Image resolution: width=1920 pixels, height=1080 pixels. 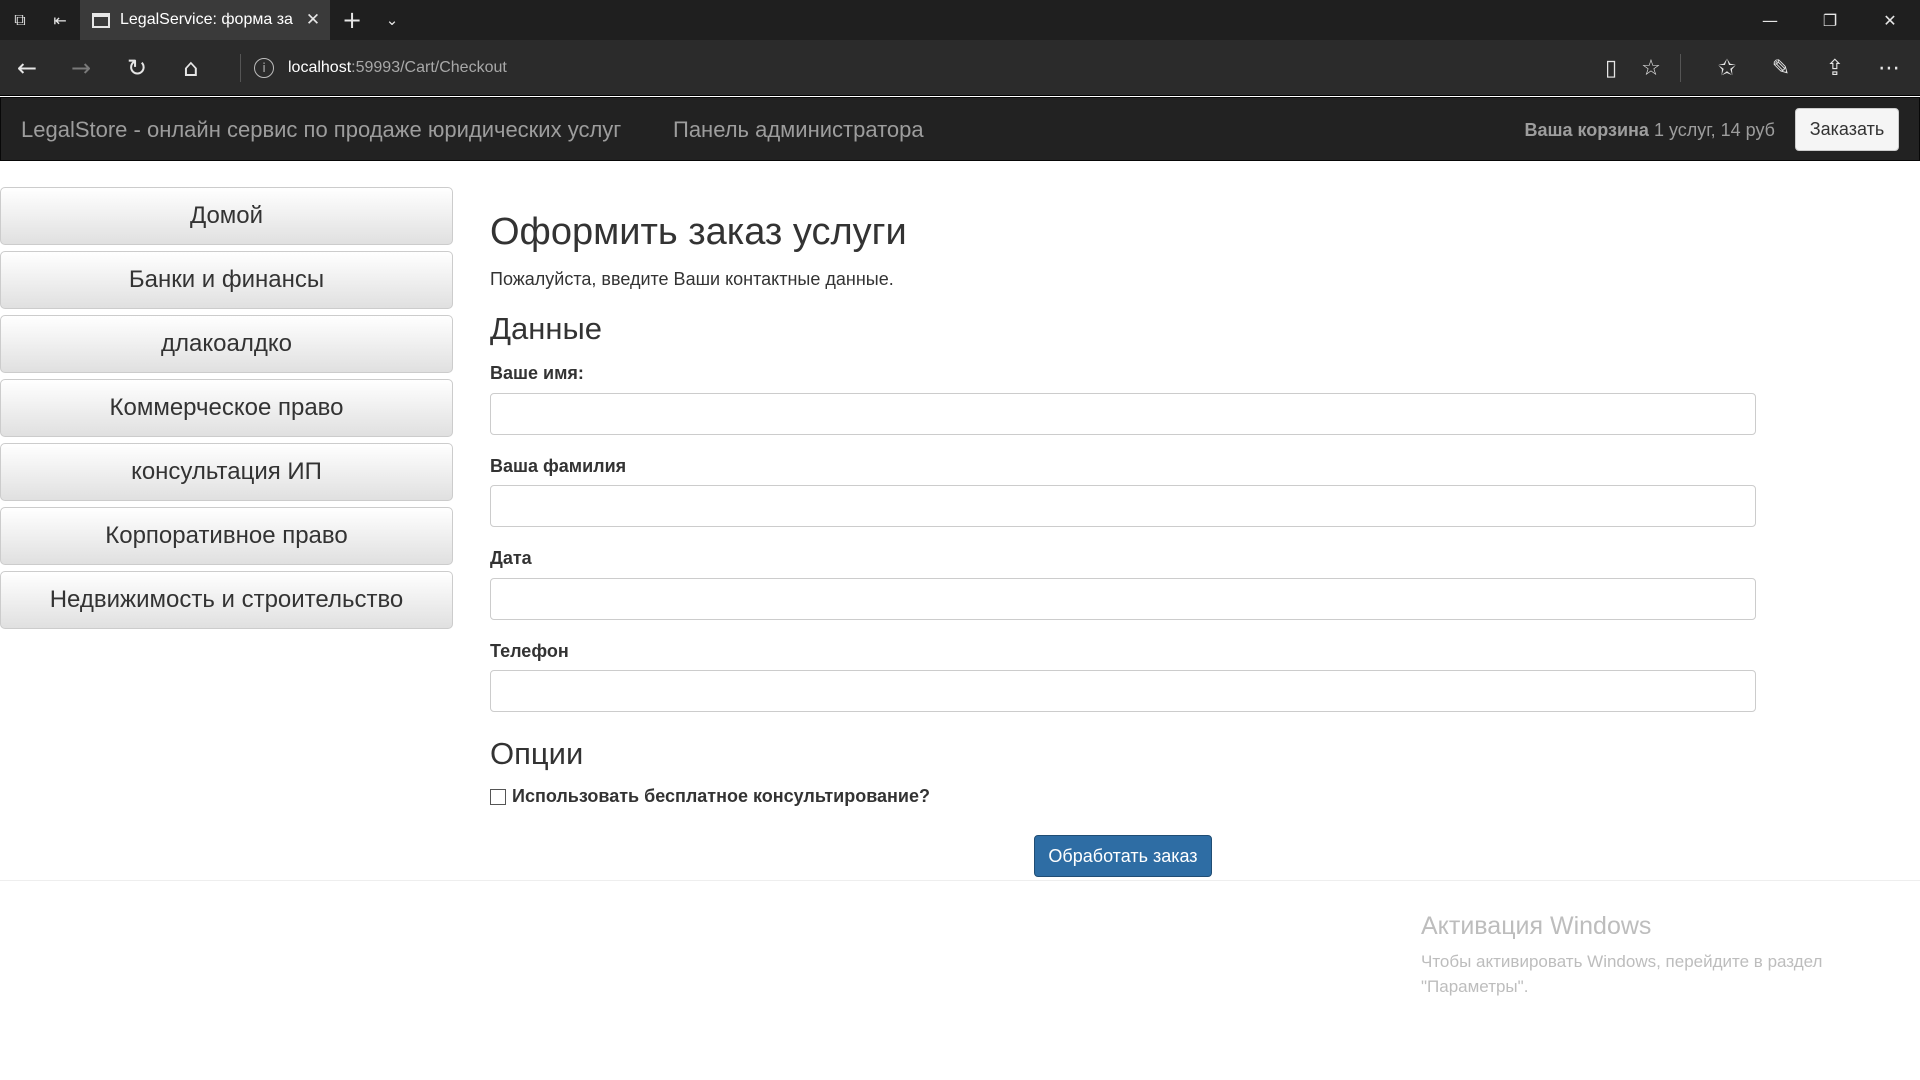 What do you see at coordinates (1650, 130) in the screenshot?
I see `cart-summary: Ваша корзина 1 услуг, 14 руб` at bounding box center [1650, 130].